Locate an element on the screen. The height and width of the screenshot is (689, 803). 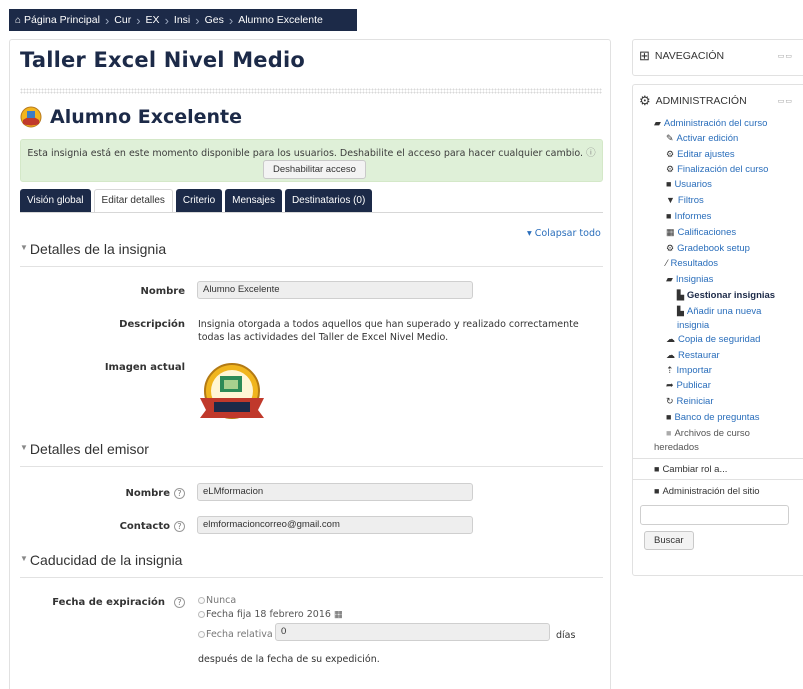
admin-item-label: Insignias is located at coordinates (695, 279).